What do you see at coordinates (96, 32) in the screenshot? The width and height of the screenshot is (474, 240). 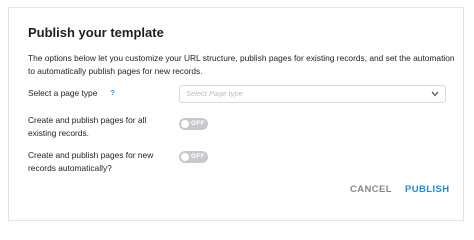 I see `dialog-title: Publish your template` at bounding box center [96, 32].